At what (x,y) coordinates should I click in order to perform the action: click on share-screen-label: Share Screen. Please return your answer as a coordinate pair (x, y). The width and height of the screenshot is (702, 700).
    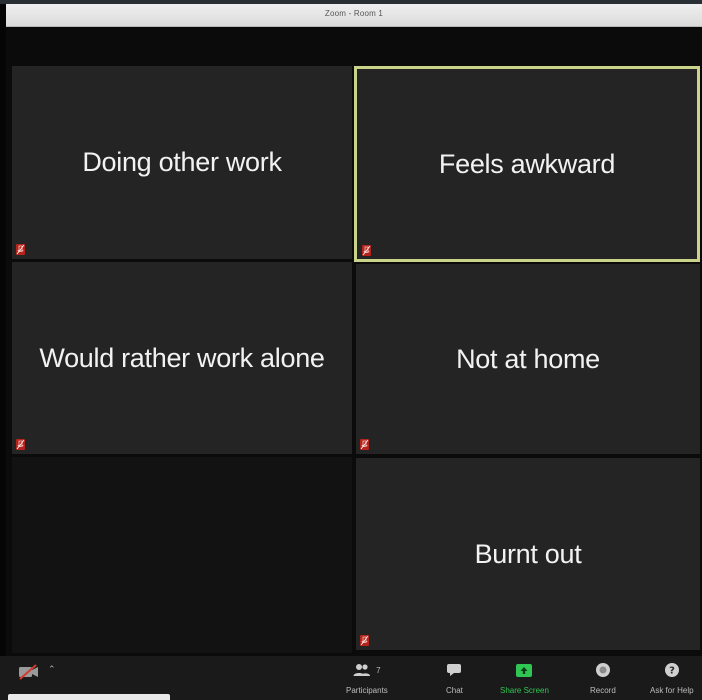
    Looking at the image, I should click on (524, 690).